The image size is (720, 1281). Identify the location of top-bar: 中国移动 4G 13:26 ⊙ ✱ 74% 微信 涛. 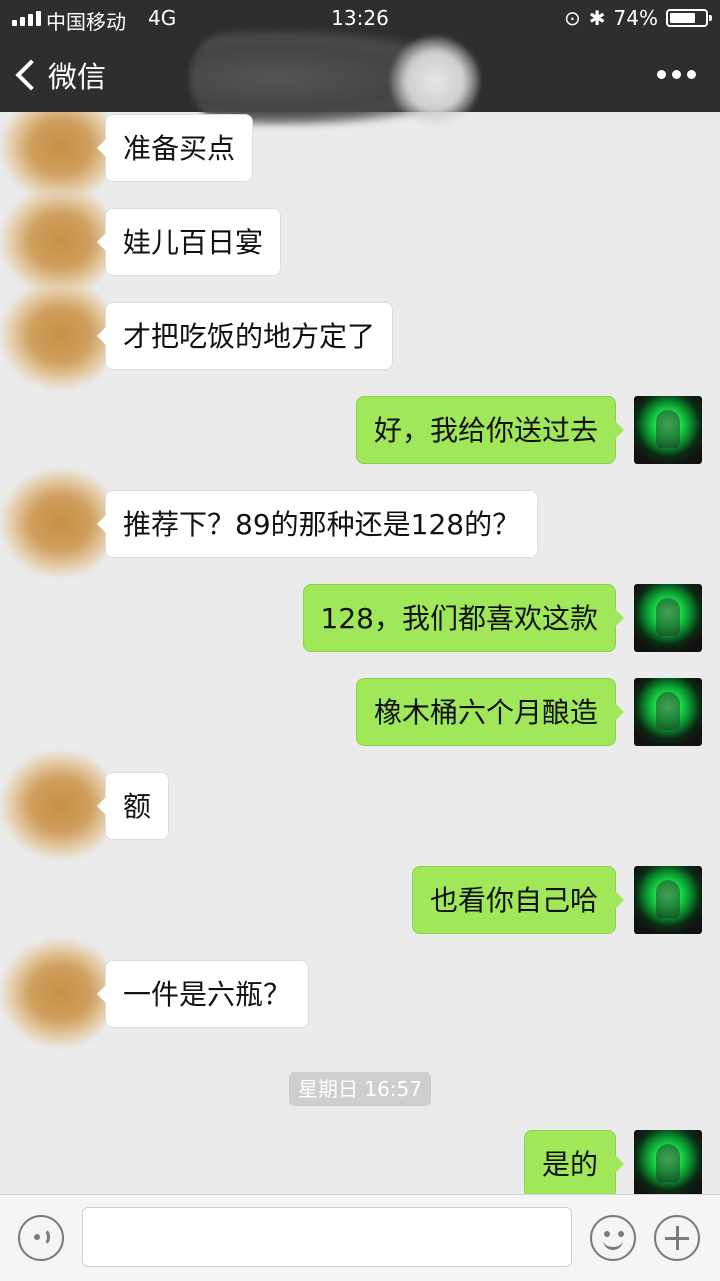
(360, 63).